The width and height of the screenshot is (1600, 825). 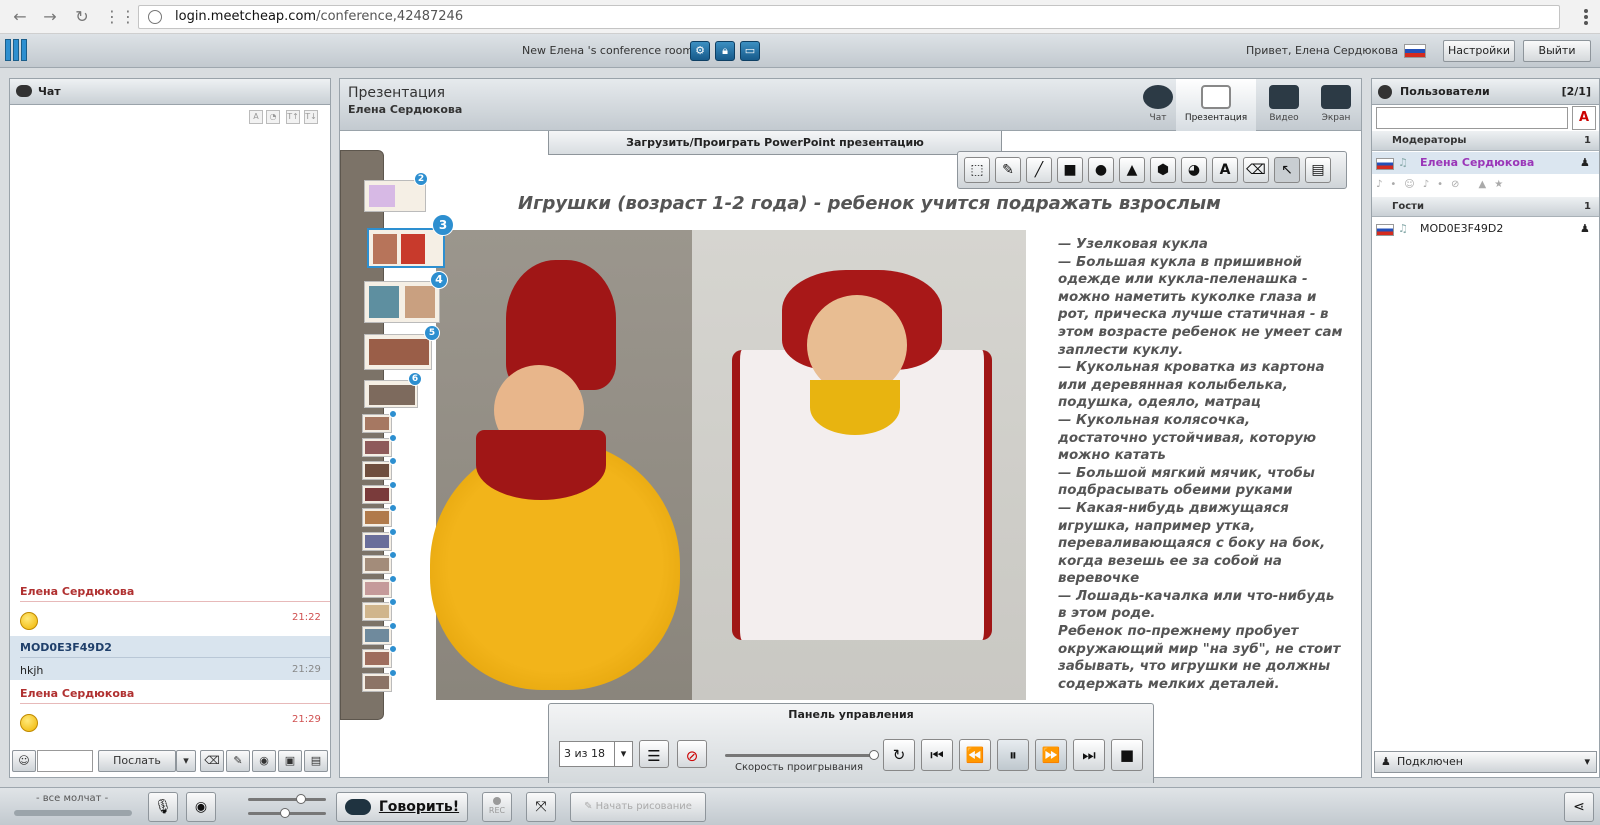 What do you see at coordinates (937, 755) in the screenshot?
I see `first-slide-icon: ⏮` at bounding box center [937, 755].